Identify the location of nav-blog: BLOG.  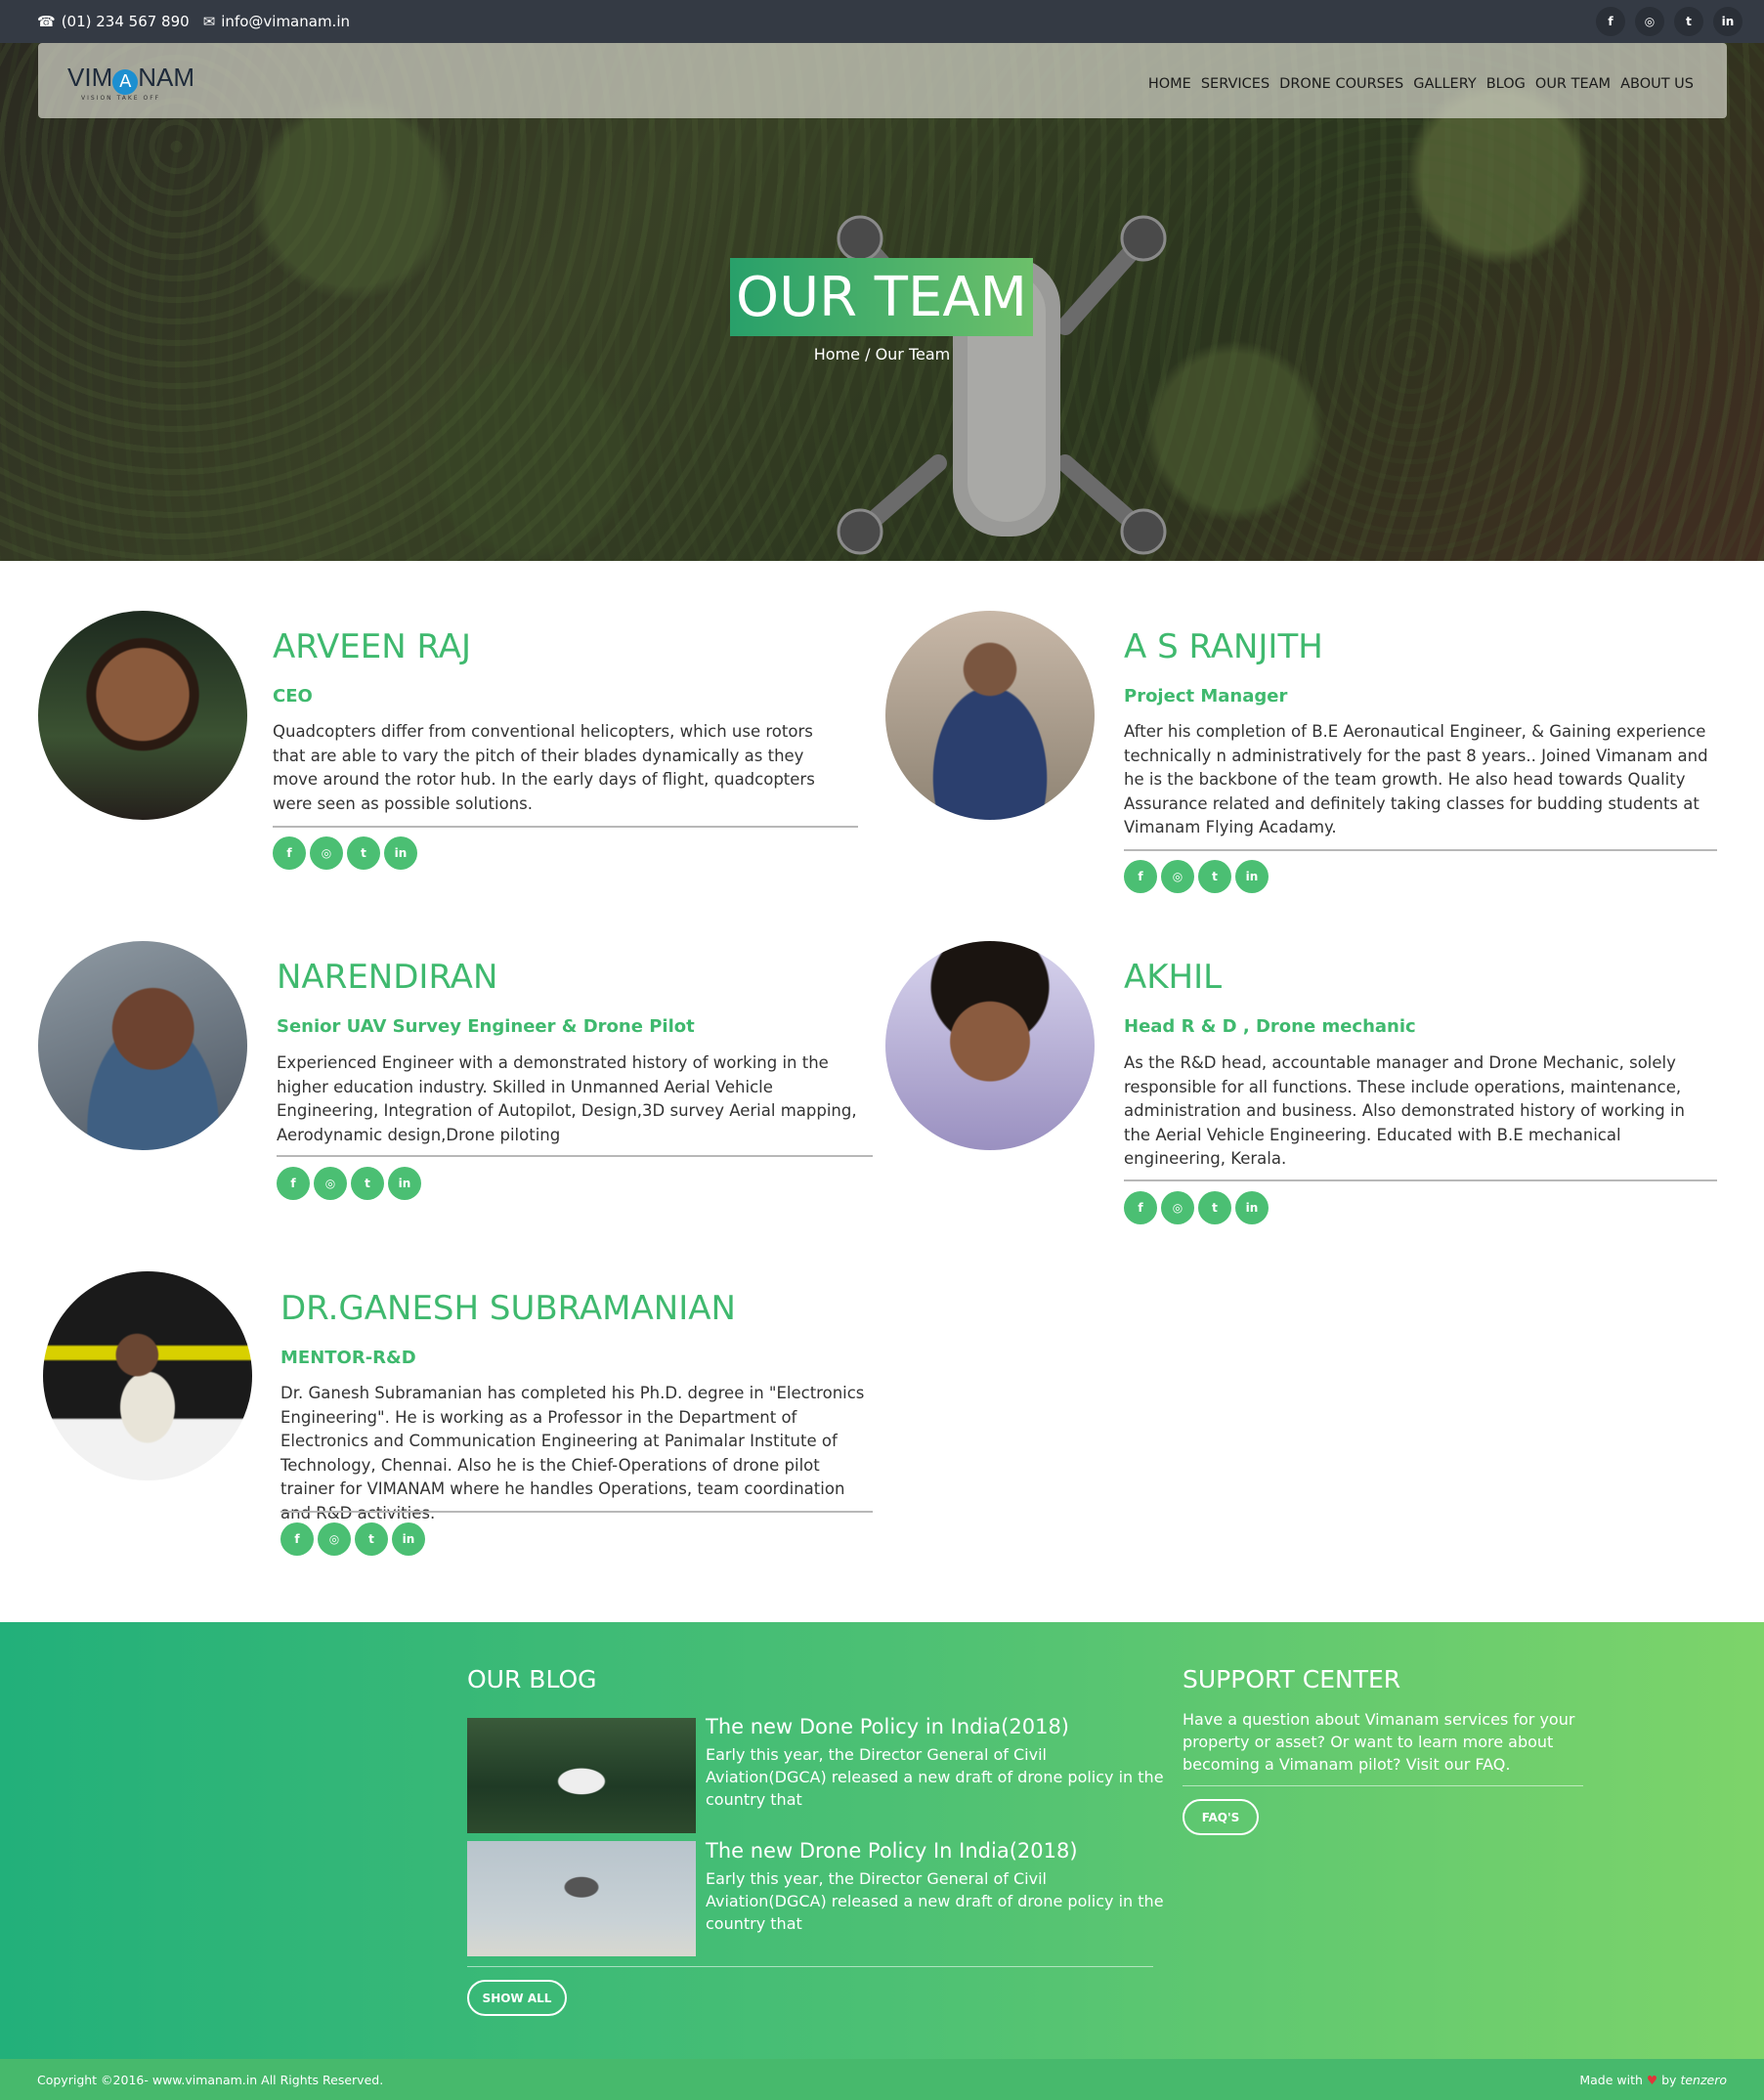
(1506, 84).